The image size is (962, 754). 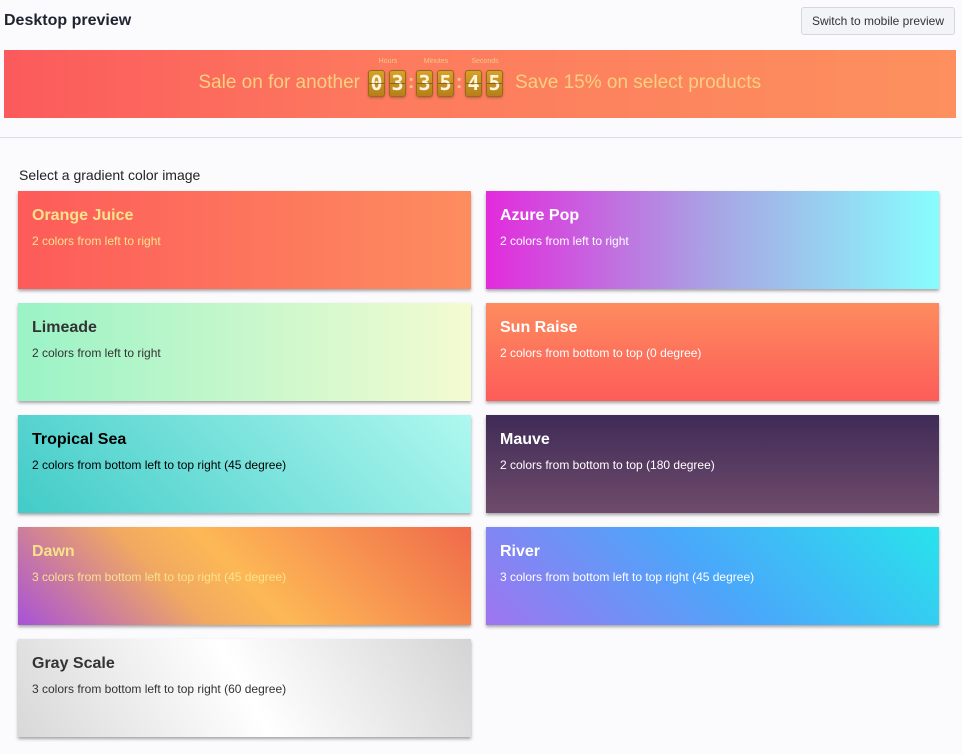 What do you see at coordinates (388, 61) in the screenshot?
I see `hours-label: Hours` at bounding box center [388, 61].